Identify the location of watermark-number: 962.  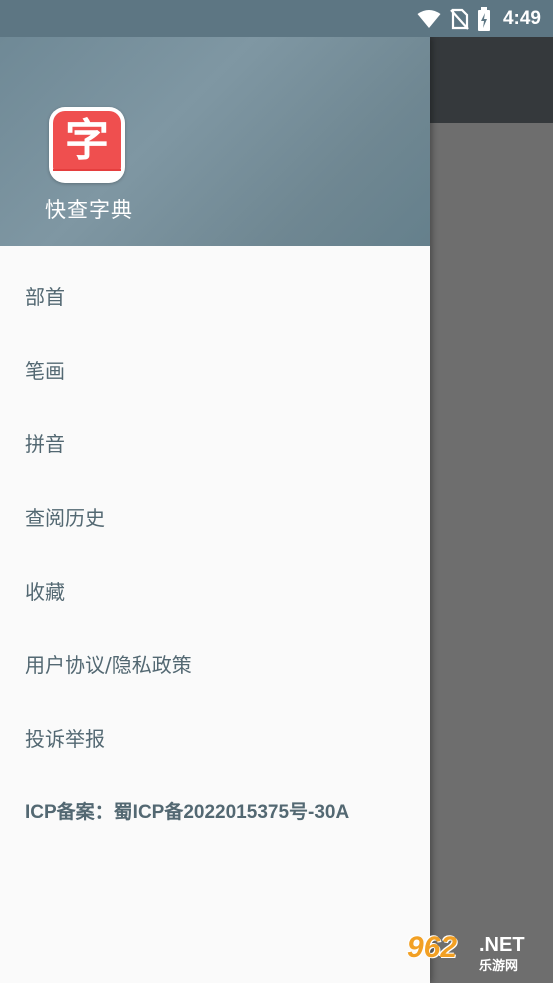
(432, 947).